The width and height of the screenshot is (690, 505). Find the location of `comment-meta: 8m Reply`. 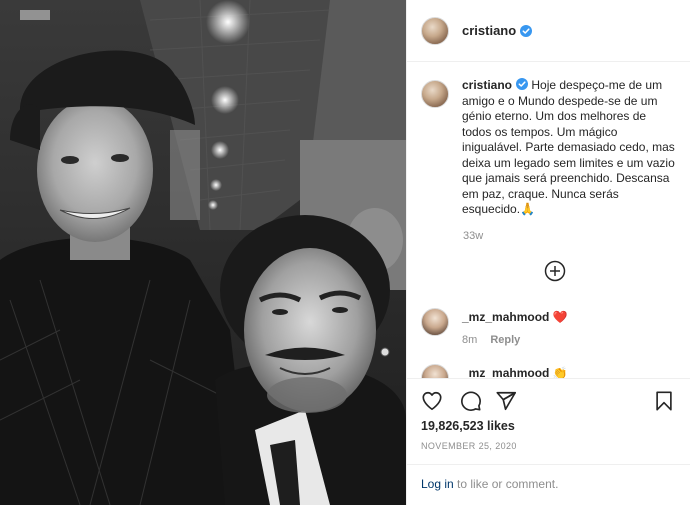

comment-meta: 8m Reply is located at coordinates (515, 340).